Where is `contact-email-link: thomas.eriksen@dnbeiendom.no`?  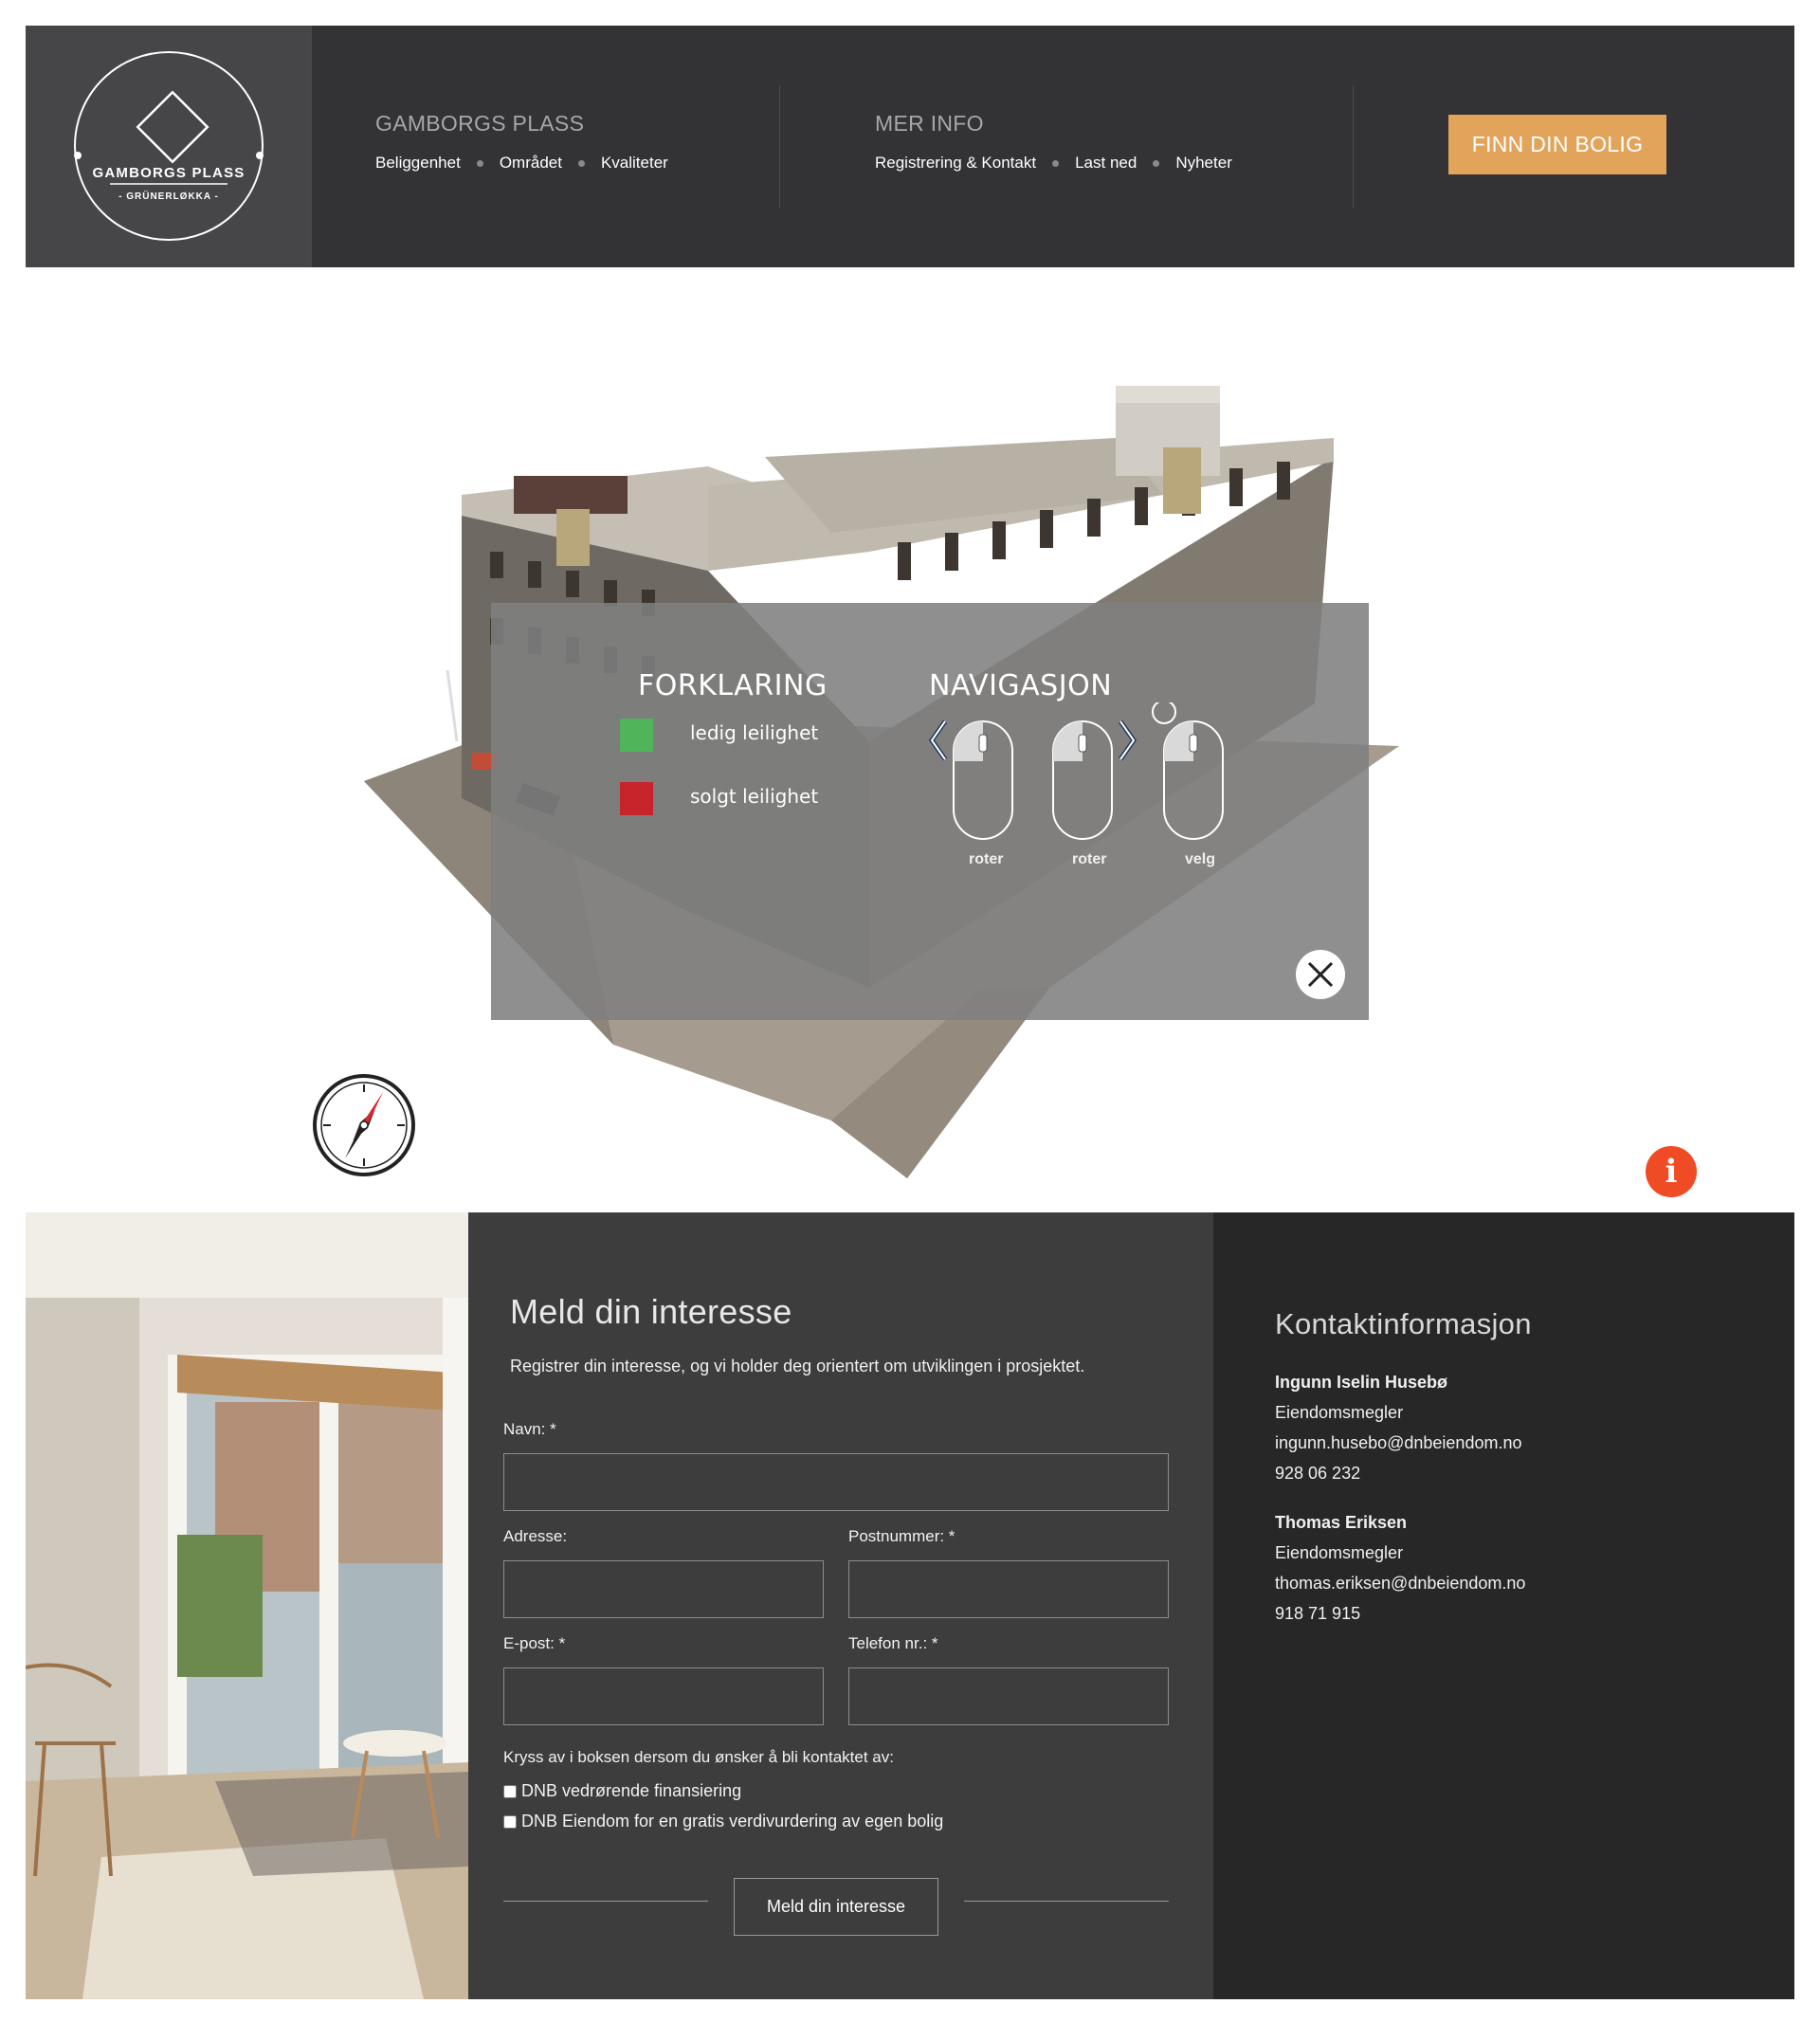
contact-email-link: thomas.eriksen@dnbeiendom.no is located at coordinates (1400, 1584).